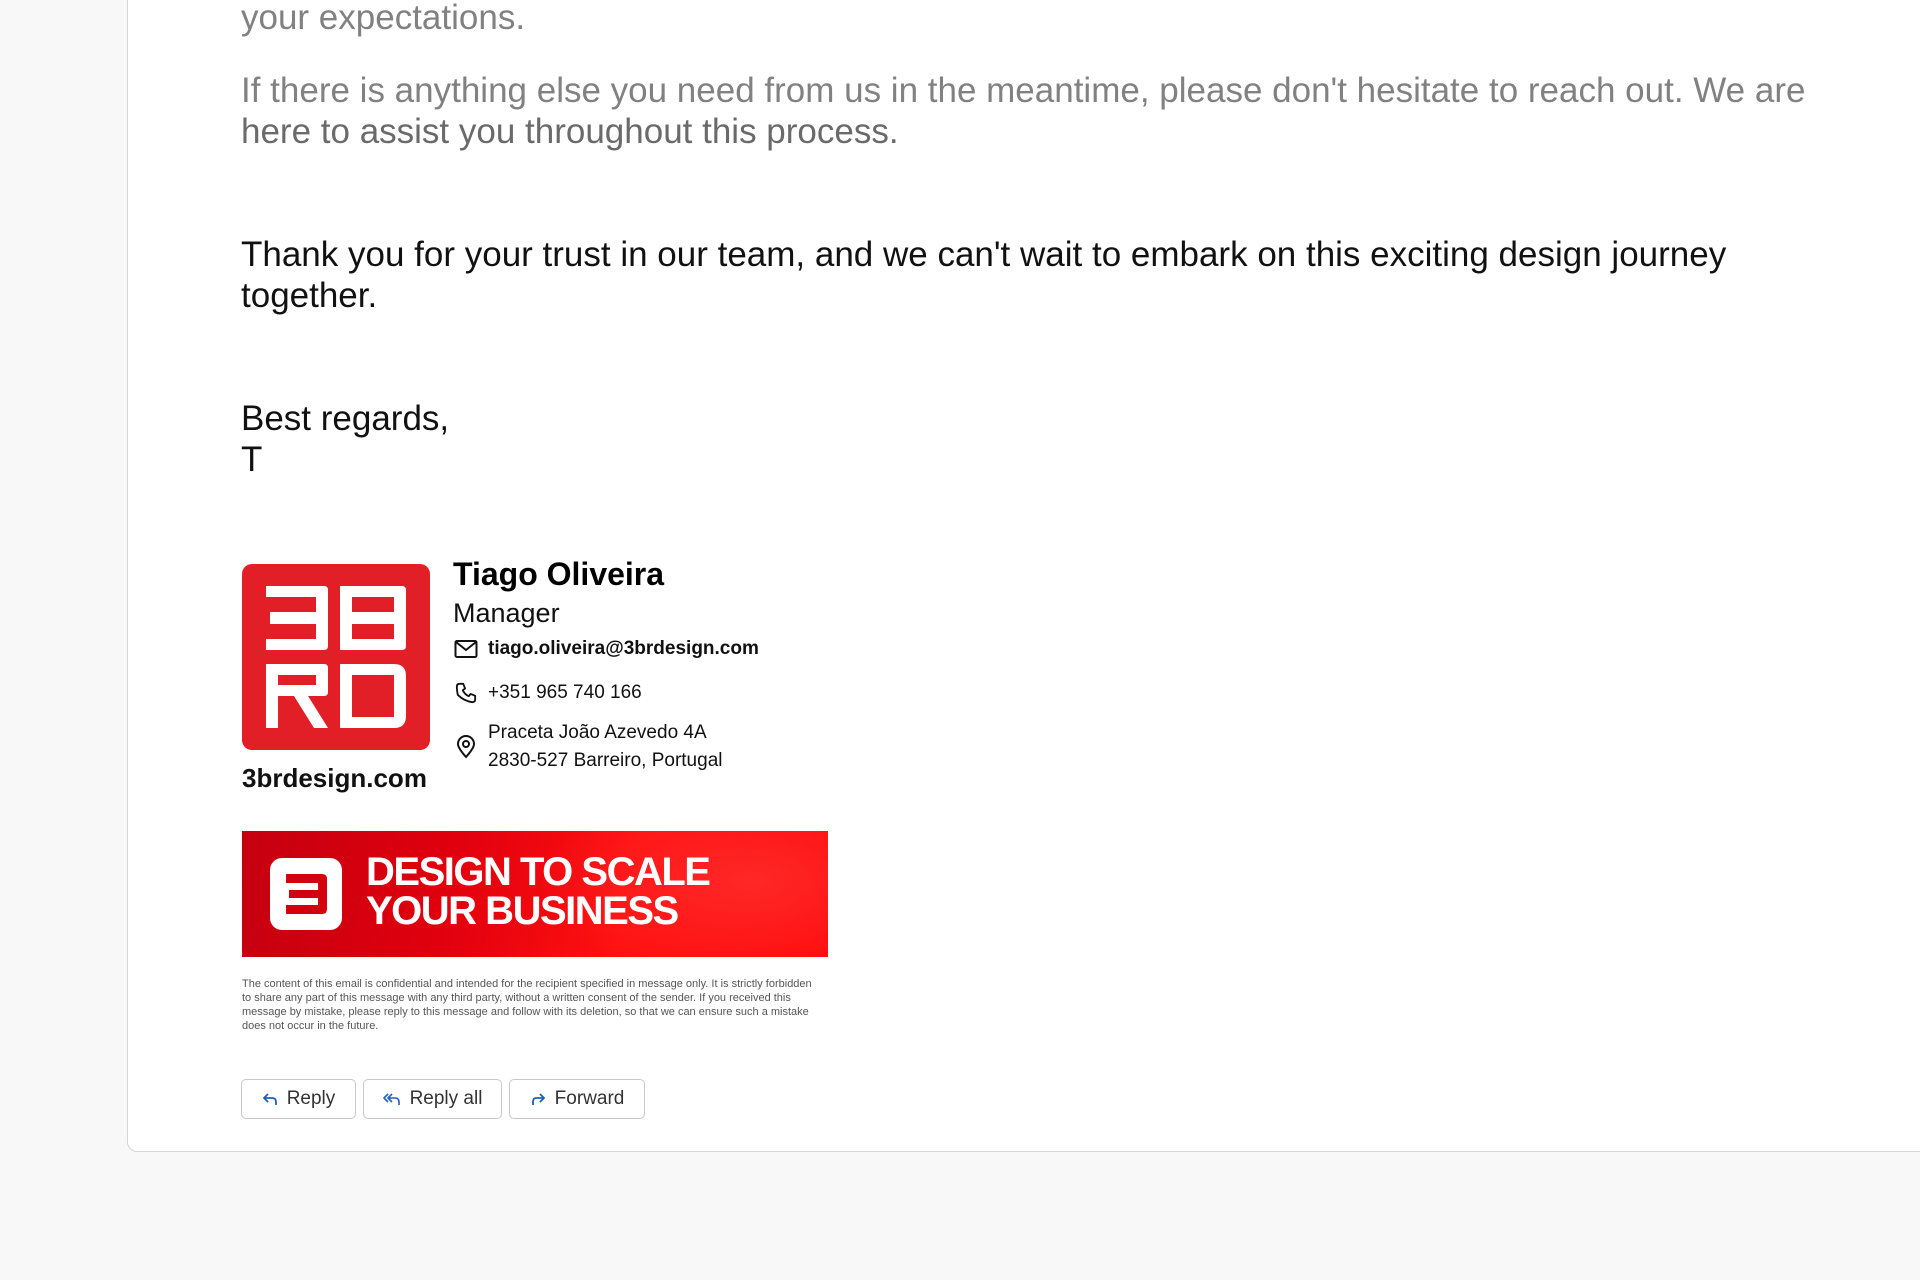 The width and height of the screenshot is (1920, 1280). Describe the element at coordinates (538, 1099) in the screenshot. I see `forward-icon` at that location.